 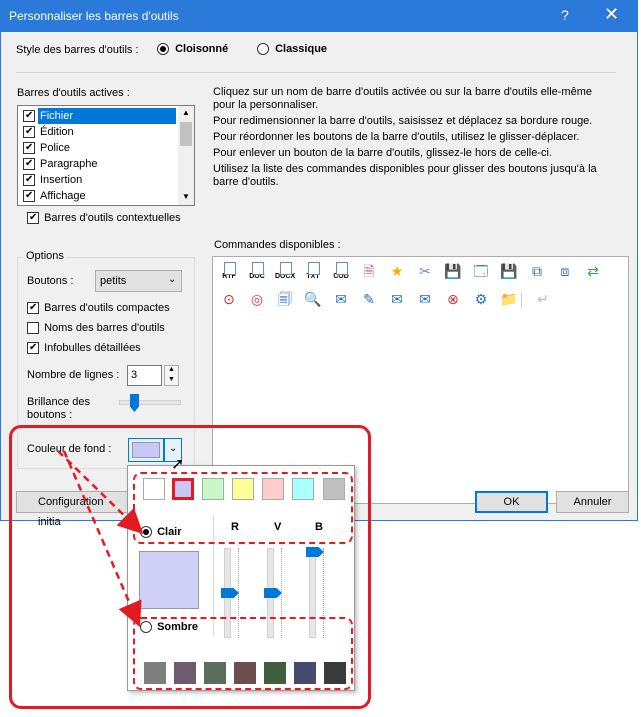 I want to click on annotation-arrows, so click(x=100, y=539).